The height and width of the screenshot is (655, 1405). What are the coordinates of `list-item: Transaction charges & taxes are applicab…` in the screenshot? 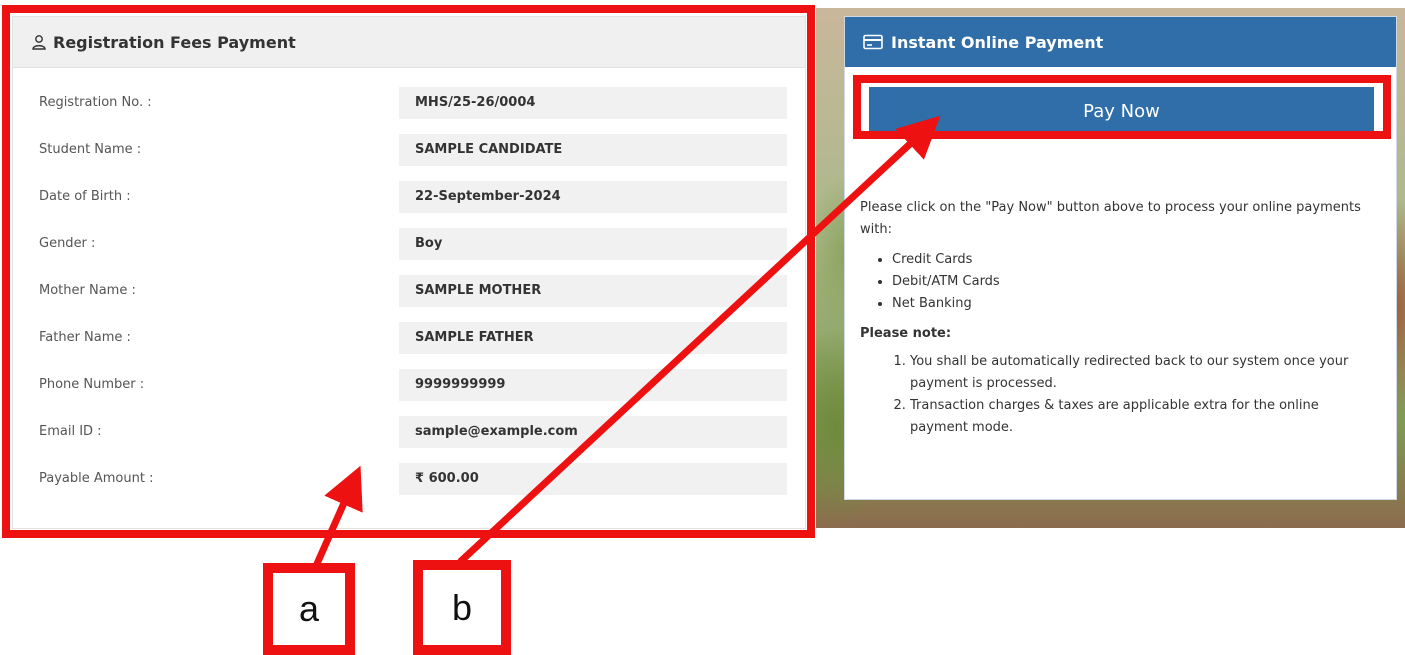 It's located at (1145, 417).